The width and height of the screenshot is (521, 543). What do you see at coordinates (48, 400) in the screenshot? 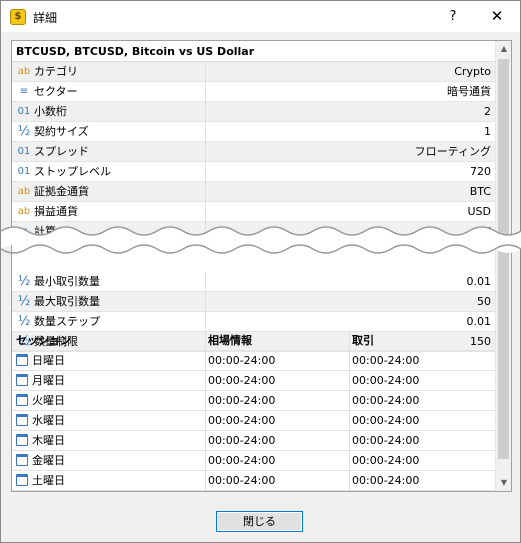
I see `session-day: 火曜日` at bounding box center [48, 400].